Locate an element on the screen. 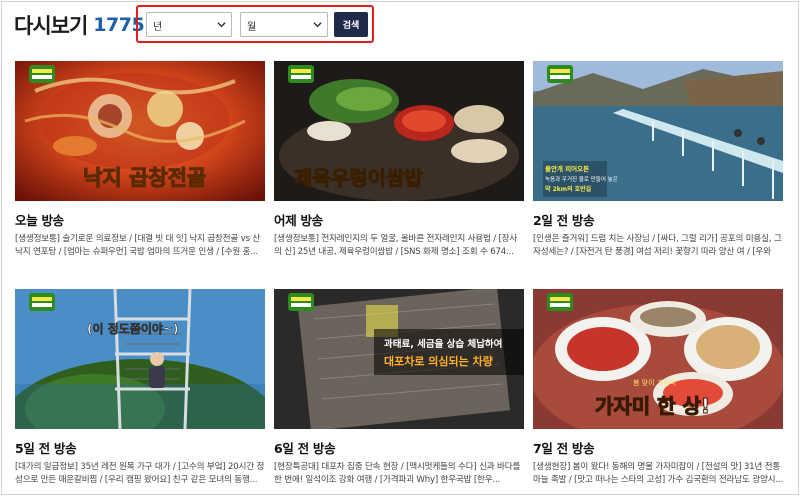  thumbnail-caption: 낙지 곱창전골 is located at coordinates (144, 178).